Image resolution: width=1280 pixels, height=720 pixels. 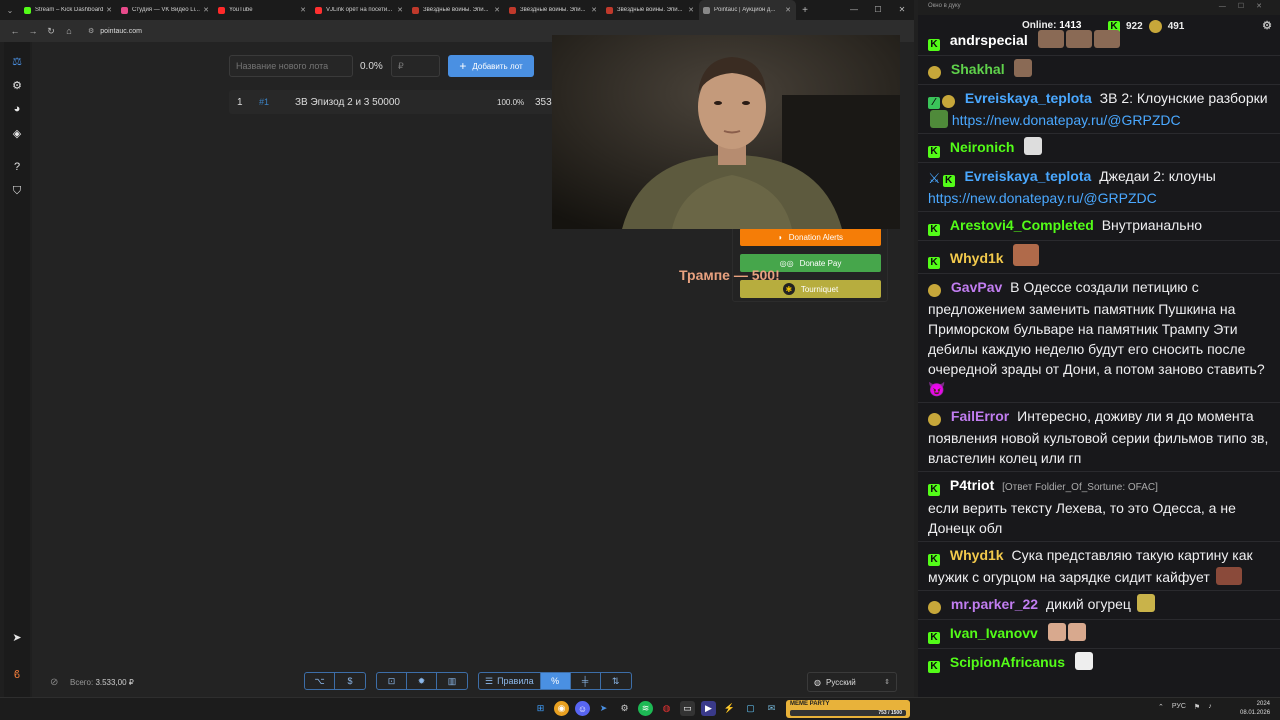 What do you see at coordinates (68, 10) in the screenshot?
I see `tab-kick-dashboard: Stream – Kick Dashboard ✕` at bounding box center [68, 10].